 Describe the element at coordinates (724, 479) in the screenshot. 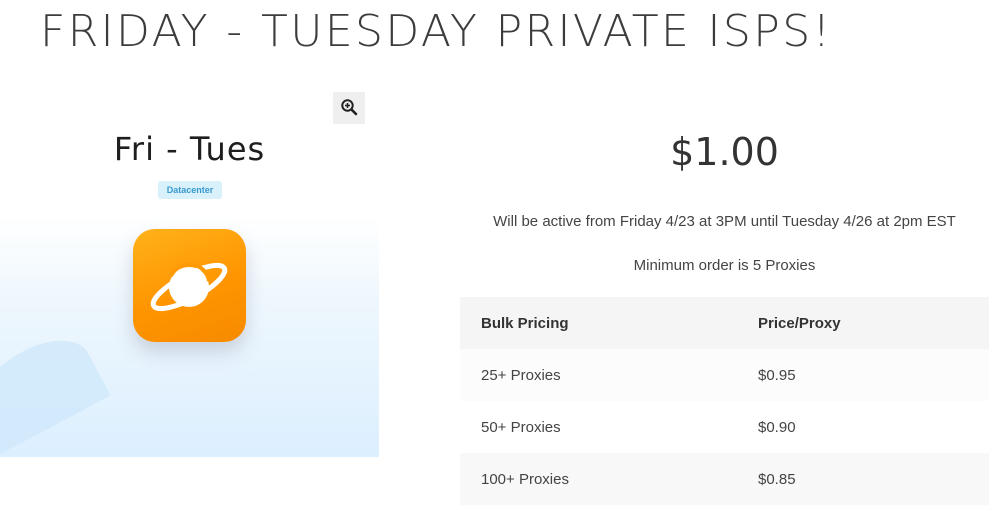

I see `table-row: 100+ Proxies $0.85` at that location.